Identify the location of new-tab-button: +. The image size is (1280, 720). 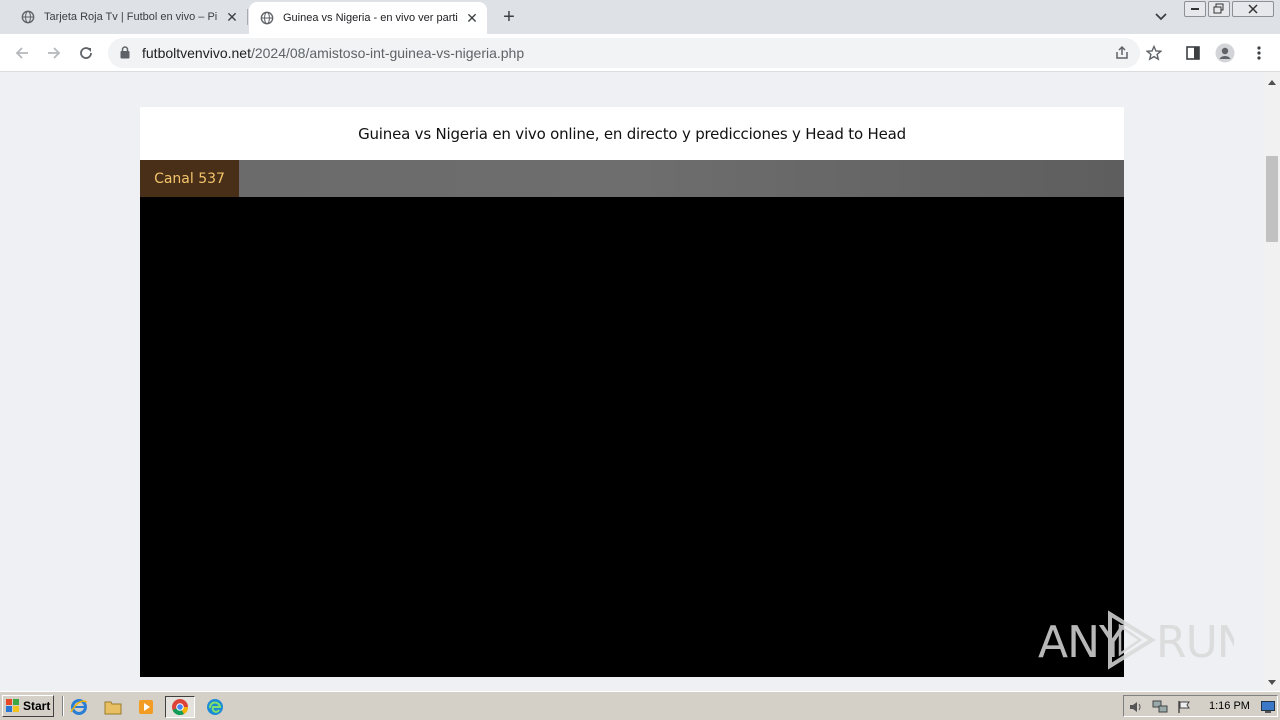
(509, 17).